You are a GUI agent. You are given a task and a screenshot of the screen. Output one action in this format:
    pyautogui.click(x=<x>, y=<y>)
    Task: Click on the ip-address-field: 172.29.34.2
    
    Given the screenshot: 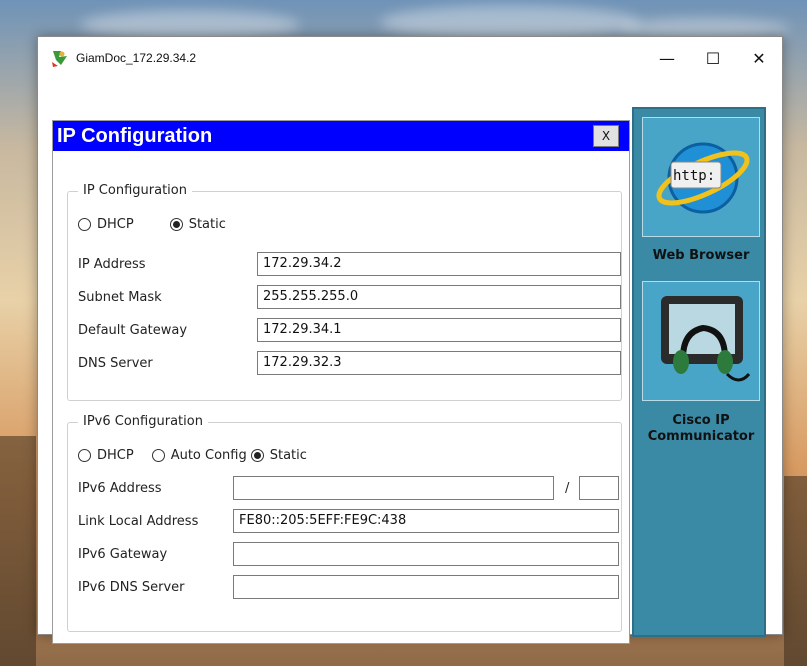 What is the action you would take?
    pyautogui.click(x=439, y=264)
    